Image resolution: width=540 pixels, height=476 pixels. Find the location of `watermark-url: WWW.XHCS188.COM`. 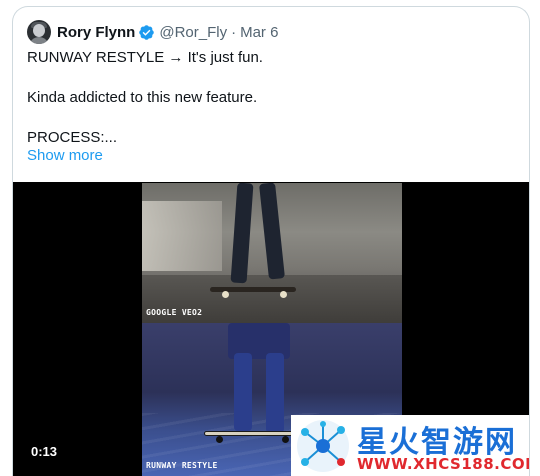

watermark-url: WWW.XHCS188.COM is located at coordinates (443, 464).